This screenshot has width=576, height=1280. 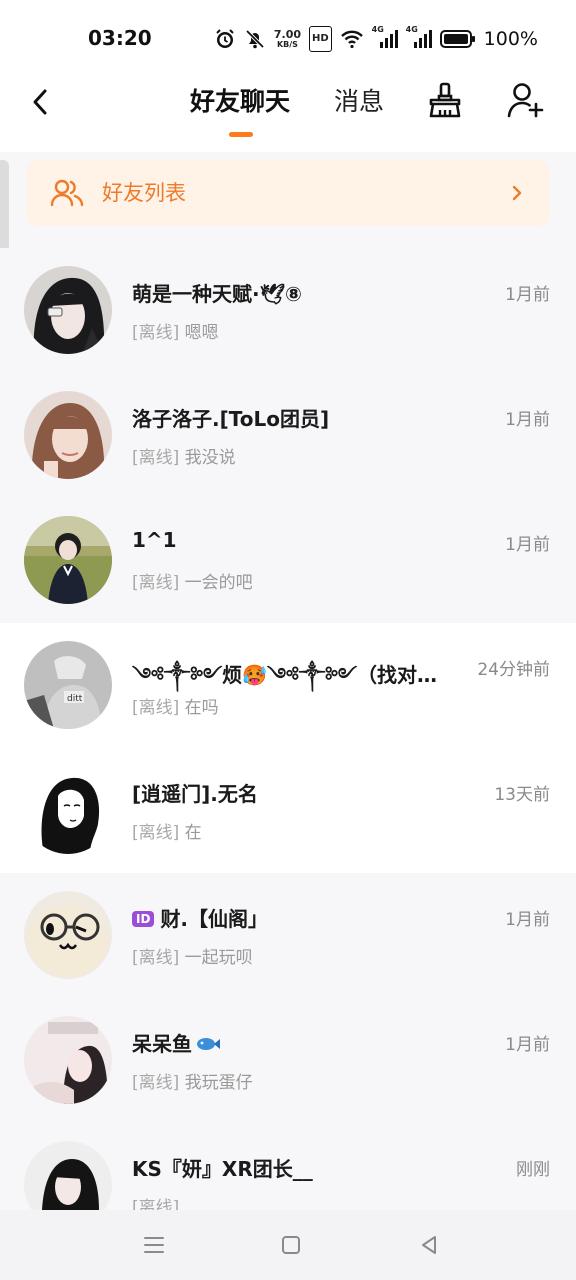 I want to click on friend-list-banner: 好友列表, so click(x=288, y=193).